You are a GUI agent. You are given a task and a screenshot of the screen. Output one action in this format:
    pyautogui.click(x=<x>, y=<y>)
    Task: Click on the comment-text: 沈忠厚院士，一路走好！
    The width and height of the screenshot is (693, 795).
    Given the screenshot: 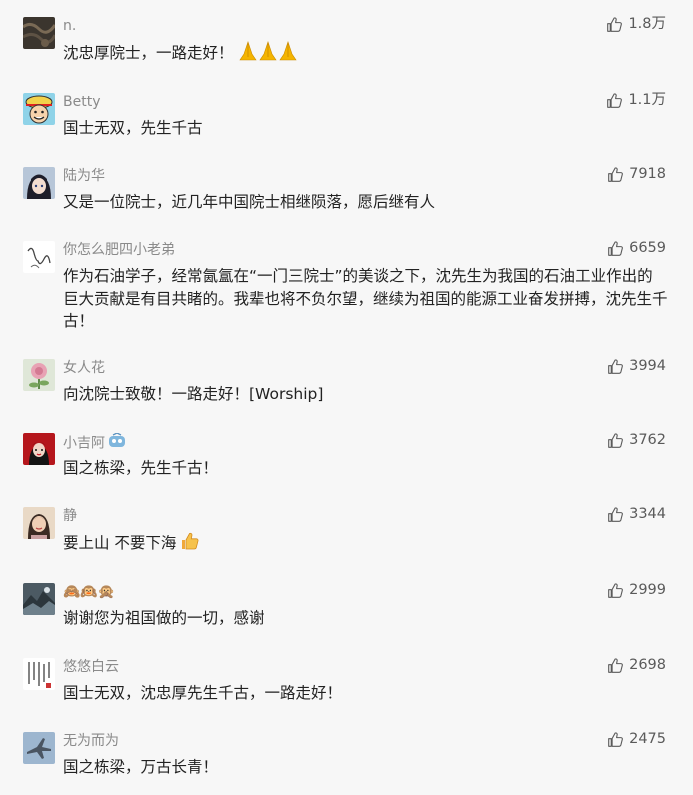 What is the action you would take?
    pyautogui.click(x=365, y=54)
    